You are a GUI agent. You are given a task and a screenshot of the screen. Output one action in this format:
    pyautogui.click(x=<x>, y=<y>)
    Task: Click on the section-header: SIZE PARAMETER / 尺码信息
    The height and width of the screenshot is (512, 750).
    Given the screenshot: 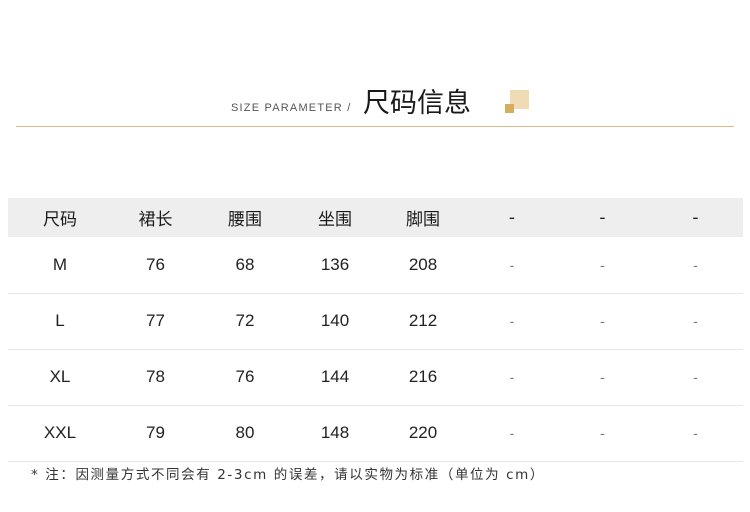 What is the action you would take?
    pyautogui.click(x=375, y=101)
    